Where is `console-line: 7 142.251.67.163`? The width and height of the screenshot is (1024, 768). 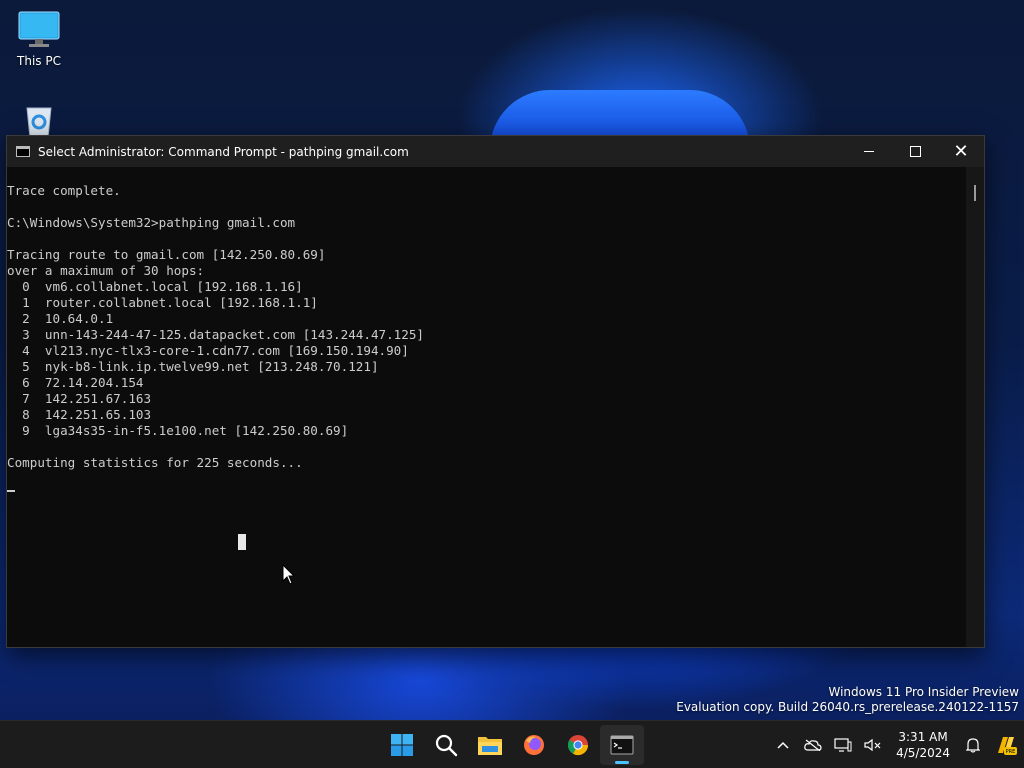 console-line: 7 142.251.67.163 is located at coordinates (79, 398).